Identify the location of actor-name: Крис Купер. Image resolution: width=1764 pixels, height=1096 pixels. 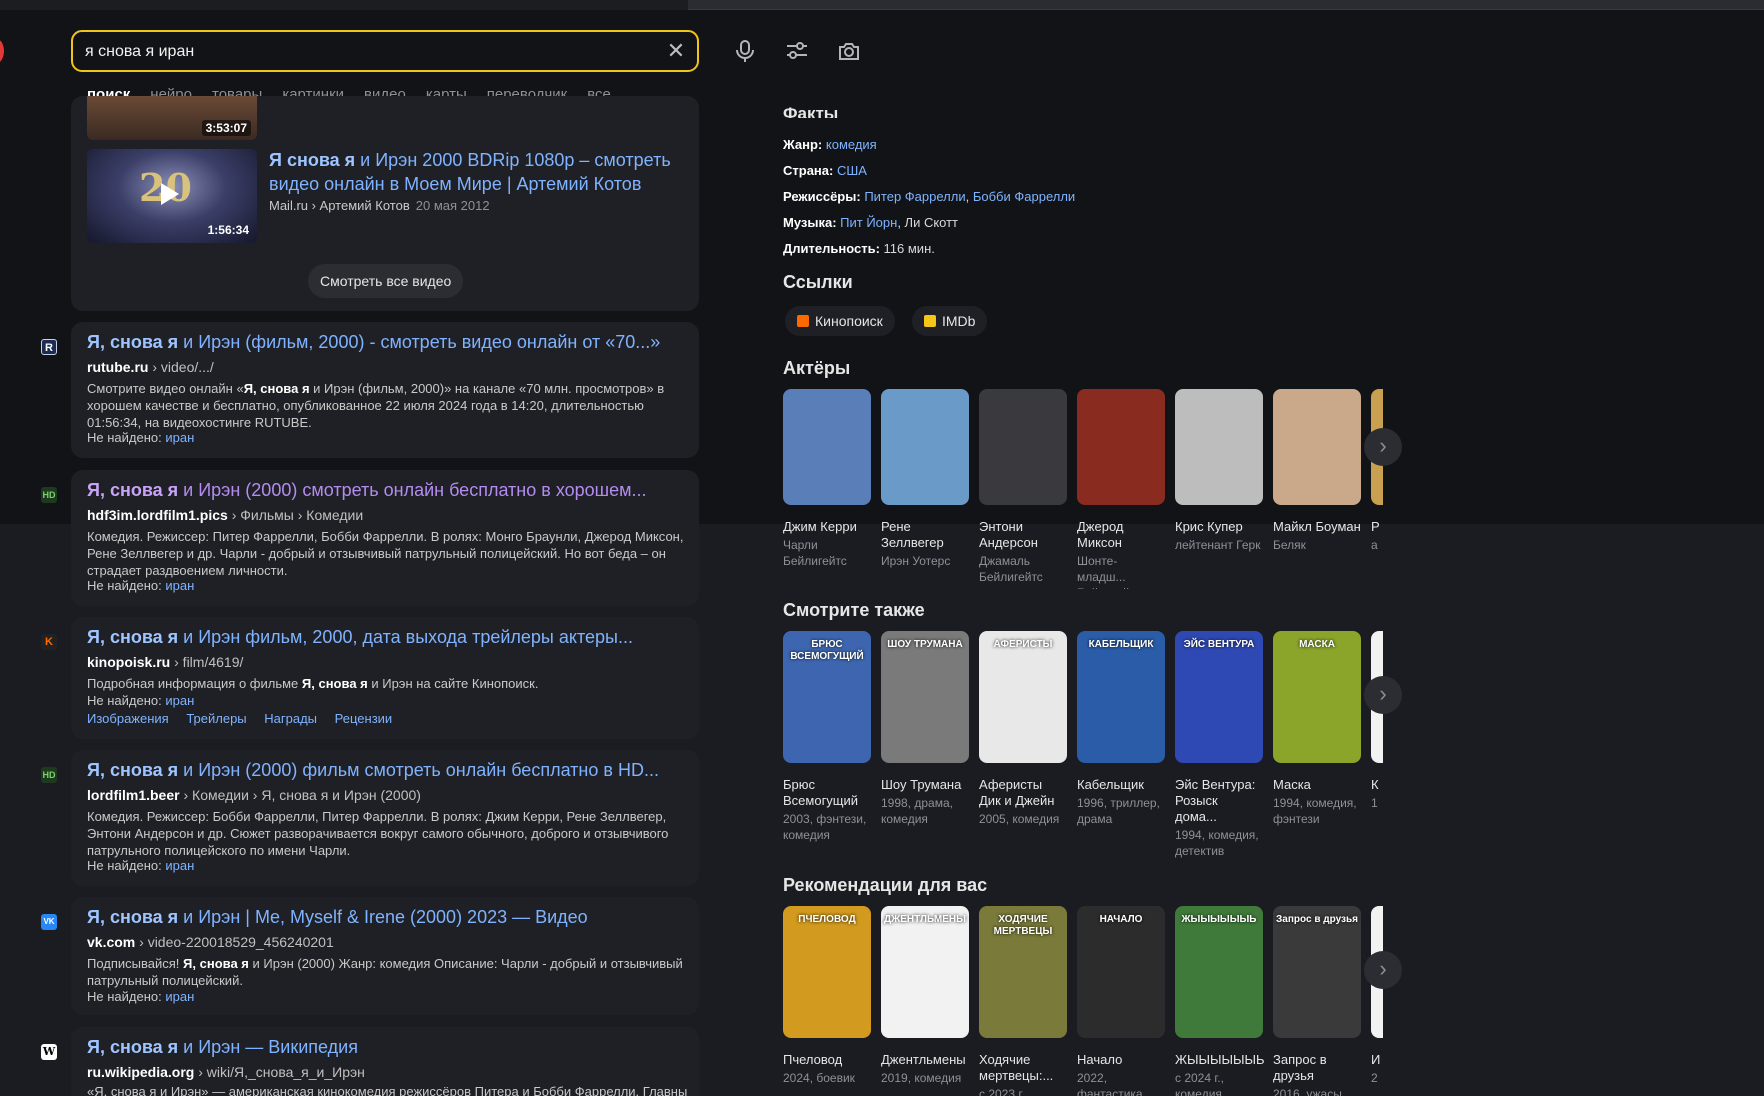
(1219, 527).